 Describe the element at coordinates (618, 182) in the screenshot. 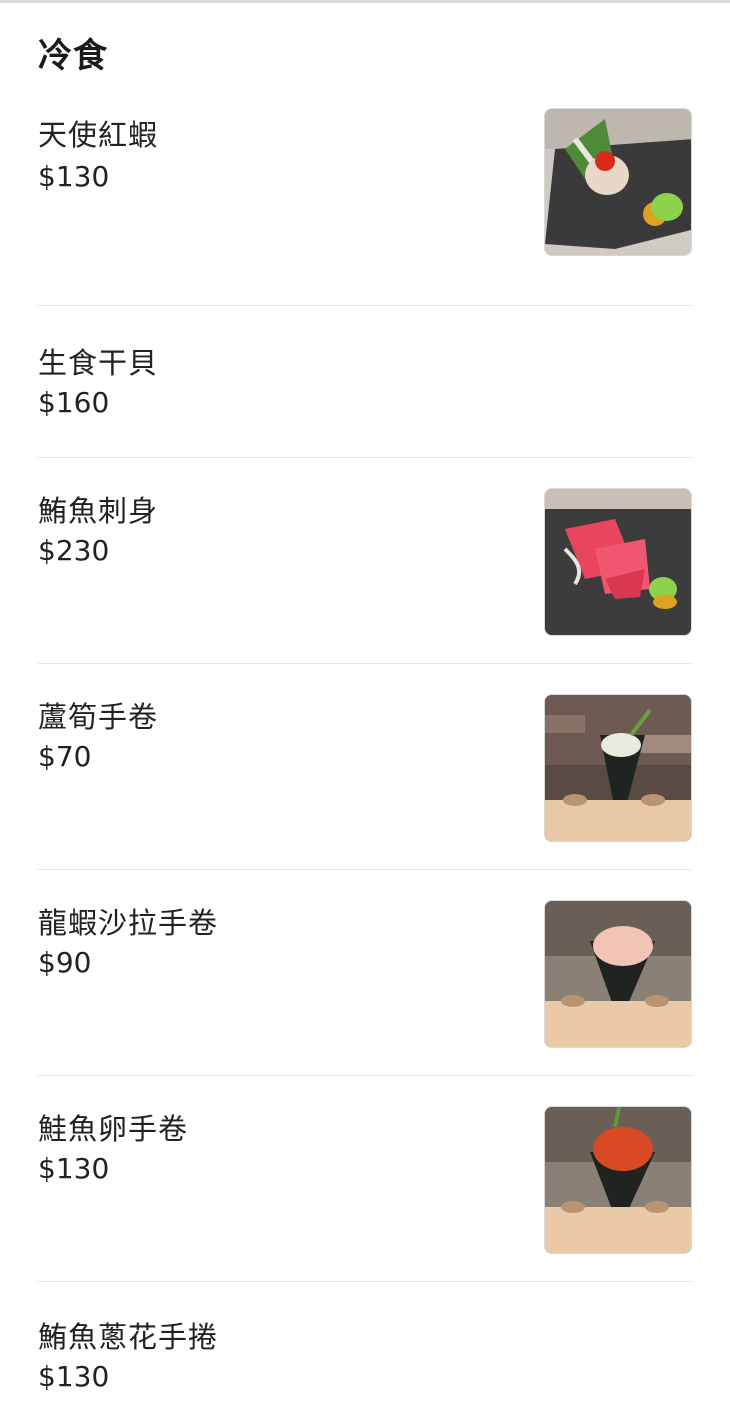

I see `shrimp-sashimi-photo` at that location.